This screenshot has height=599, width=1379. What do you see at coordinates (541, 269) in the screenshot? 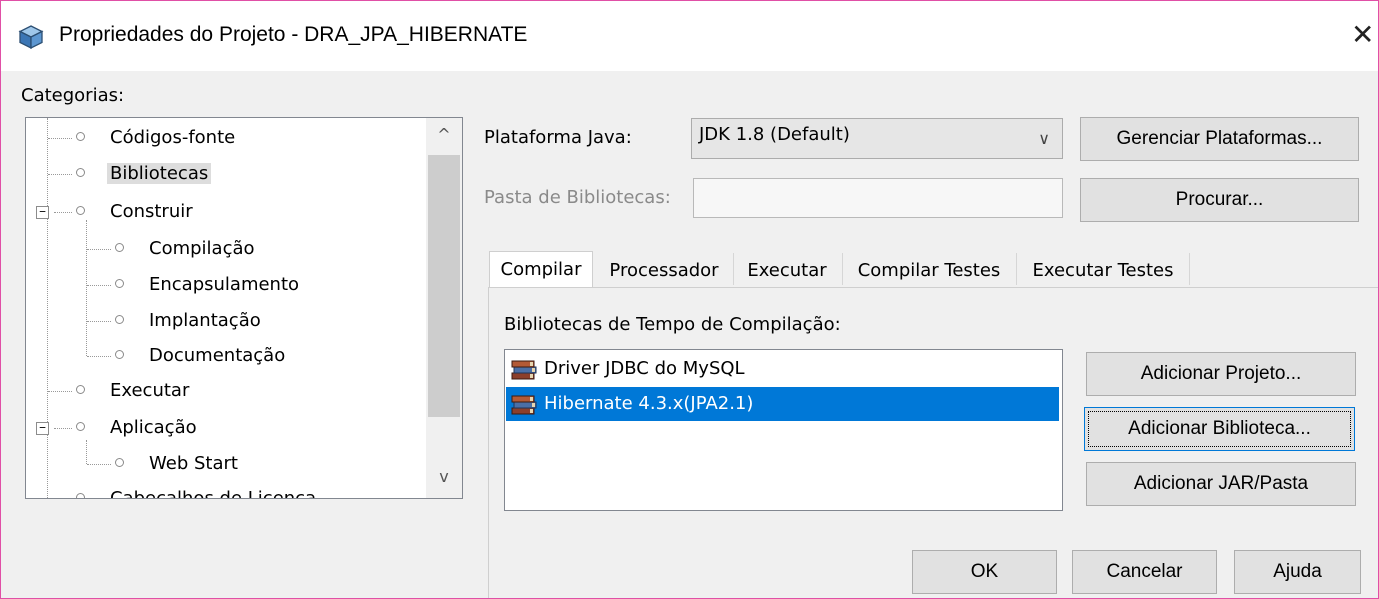
I see `tab-compilar: Compilar` at bounding box center [541, 269].